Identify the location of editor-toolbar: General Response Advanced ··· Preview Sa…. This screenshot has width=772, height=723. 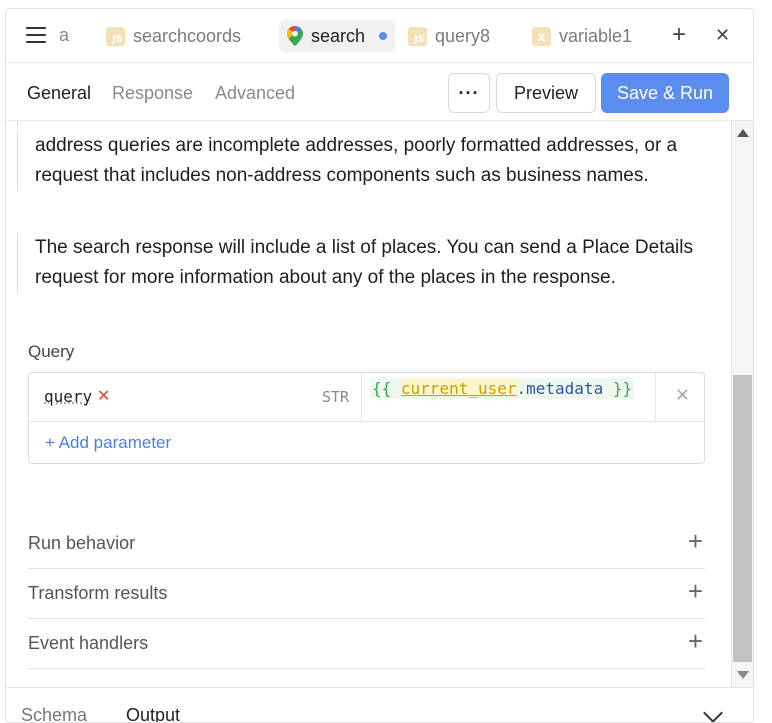
(379, 92).